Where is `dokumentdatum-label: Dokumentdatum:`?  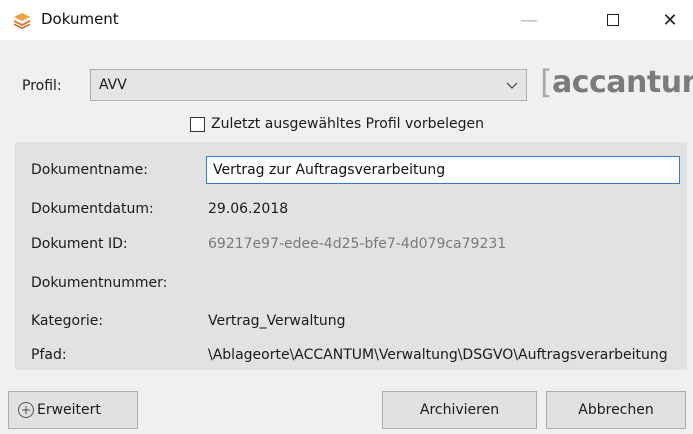
dokumentdatum-label: Dokumentdatum: is located at coordinates (92, 209).